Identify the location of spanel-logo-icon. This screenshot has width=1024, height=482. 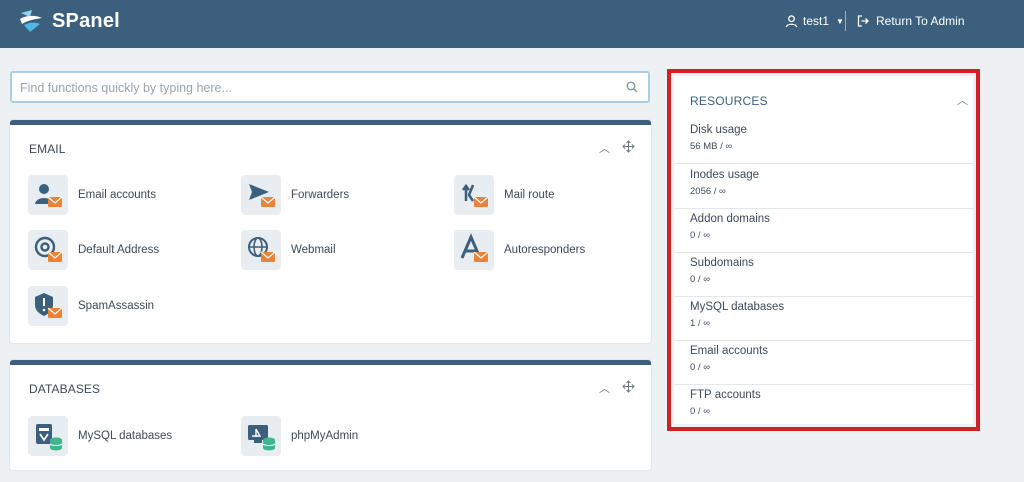
(31, 21).